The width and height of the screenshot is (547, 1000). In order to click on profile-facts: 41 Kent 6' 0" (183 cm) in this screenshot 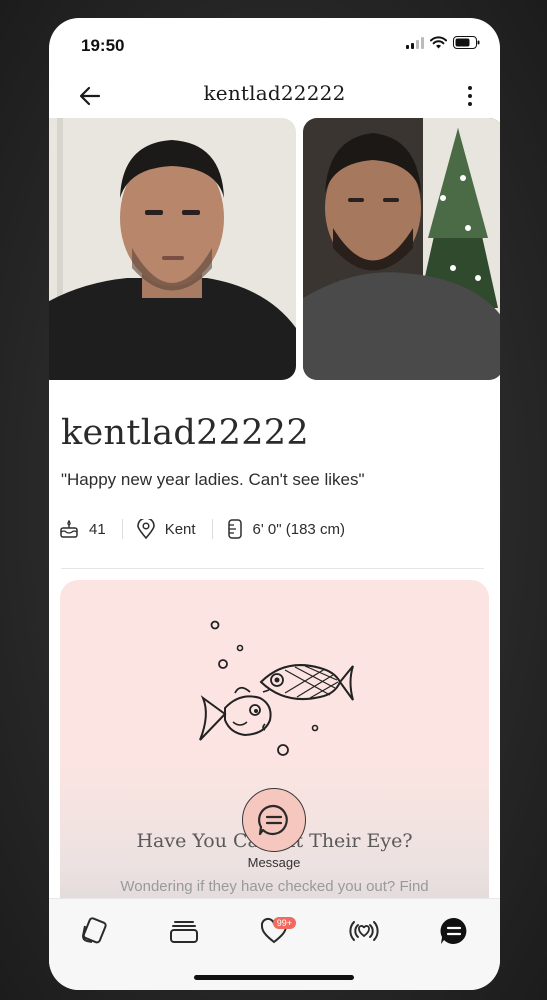, I will do `click(210, 529)`.